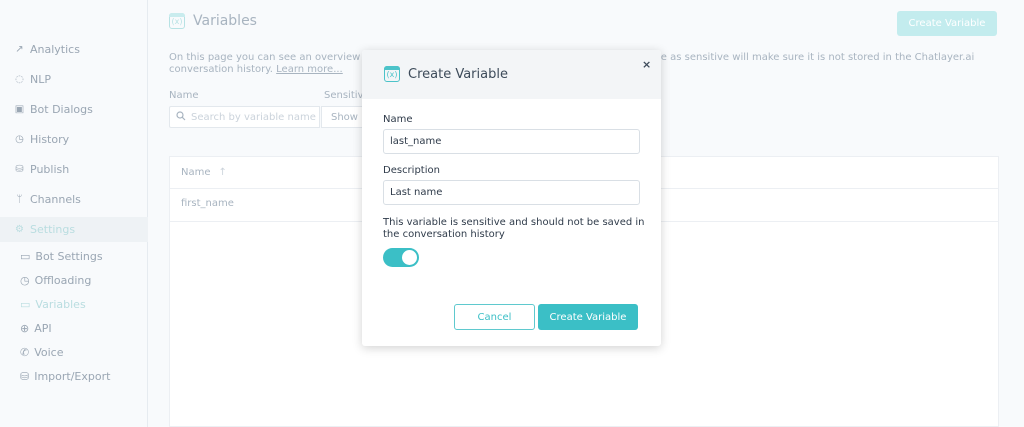 This screenshot has height=427, width=1024. Describe the element at coordinates (398, 119) in the screenshot. I see `name-label: Name` at that location.